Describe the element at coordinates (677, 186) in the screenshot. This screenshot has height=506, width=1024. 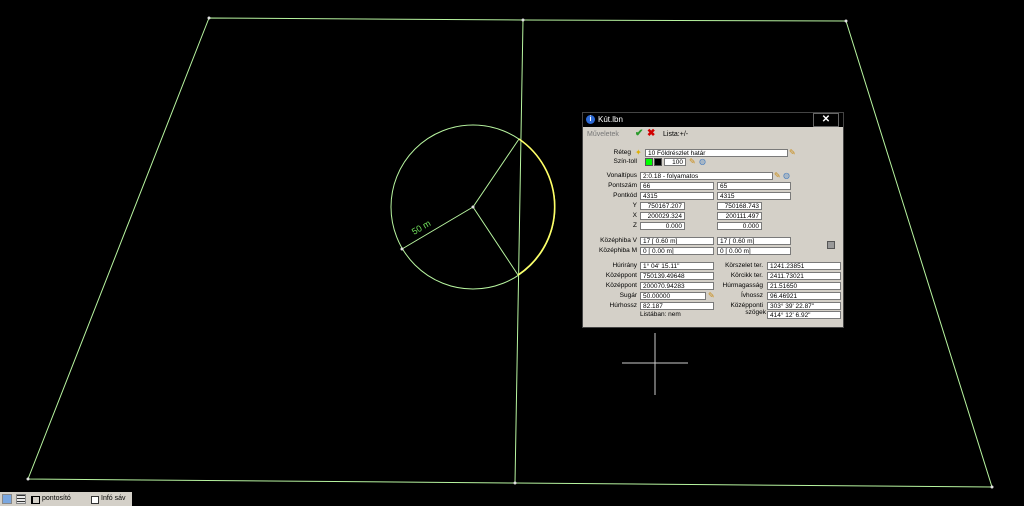
I see `pointnum-field-1: 66` at that location.